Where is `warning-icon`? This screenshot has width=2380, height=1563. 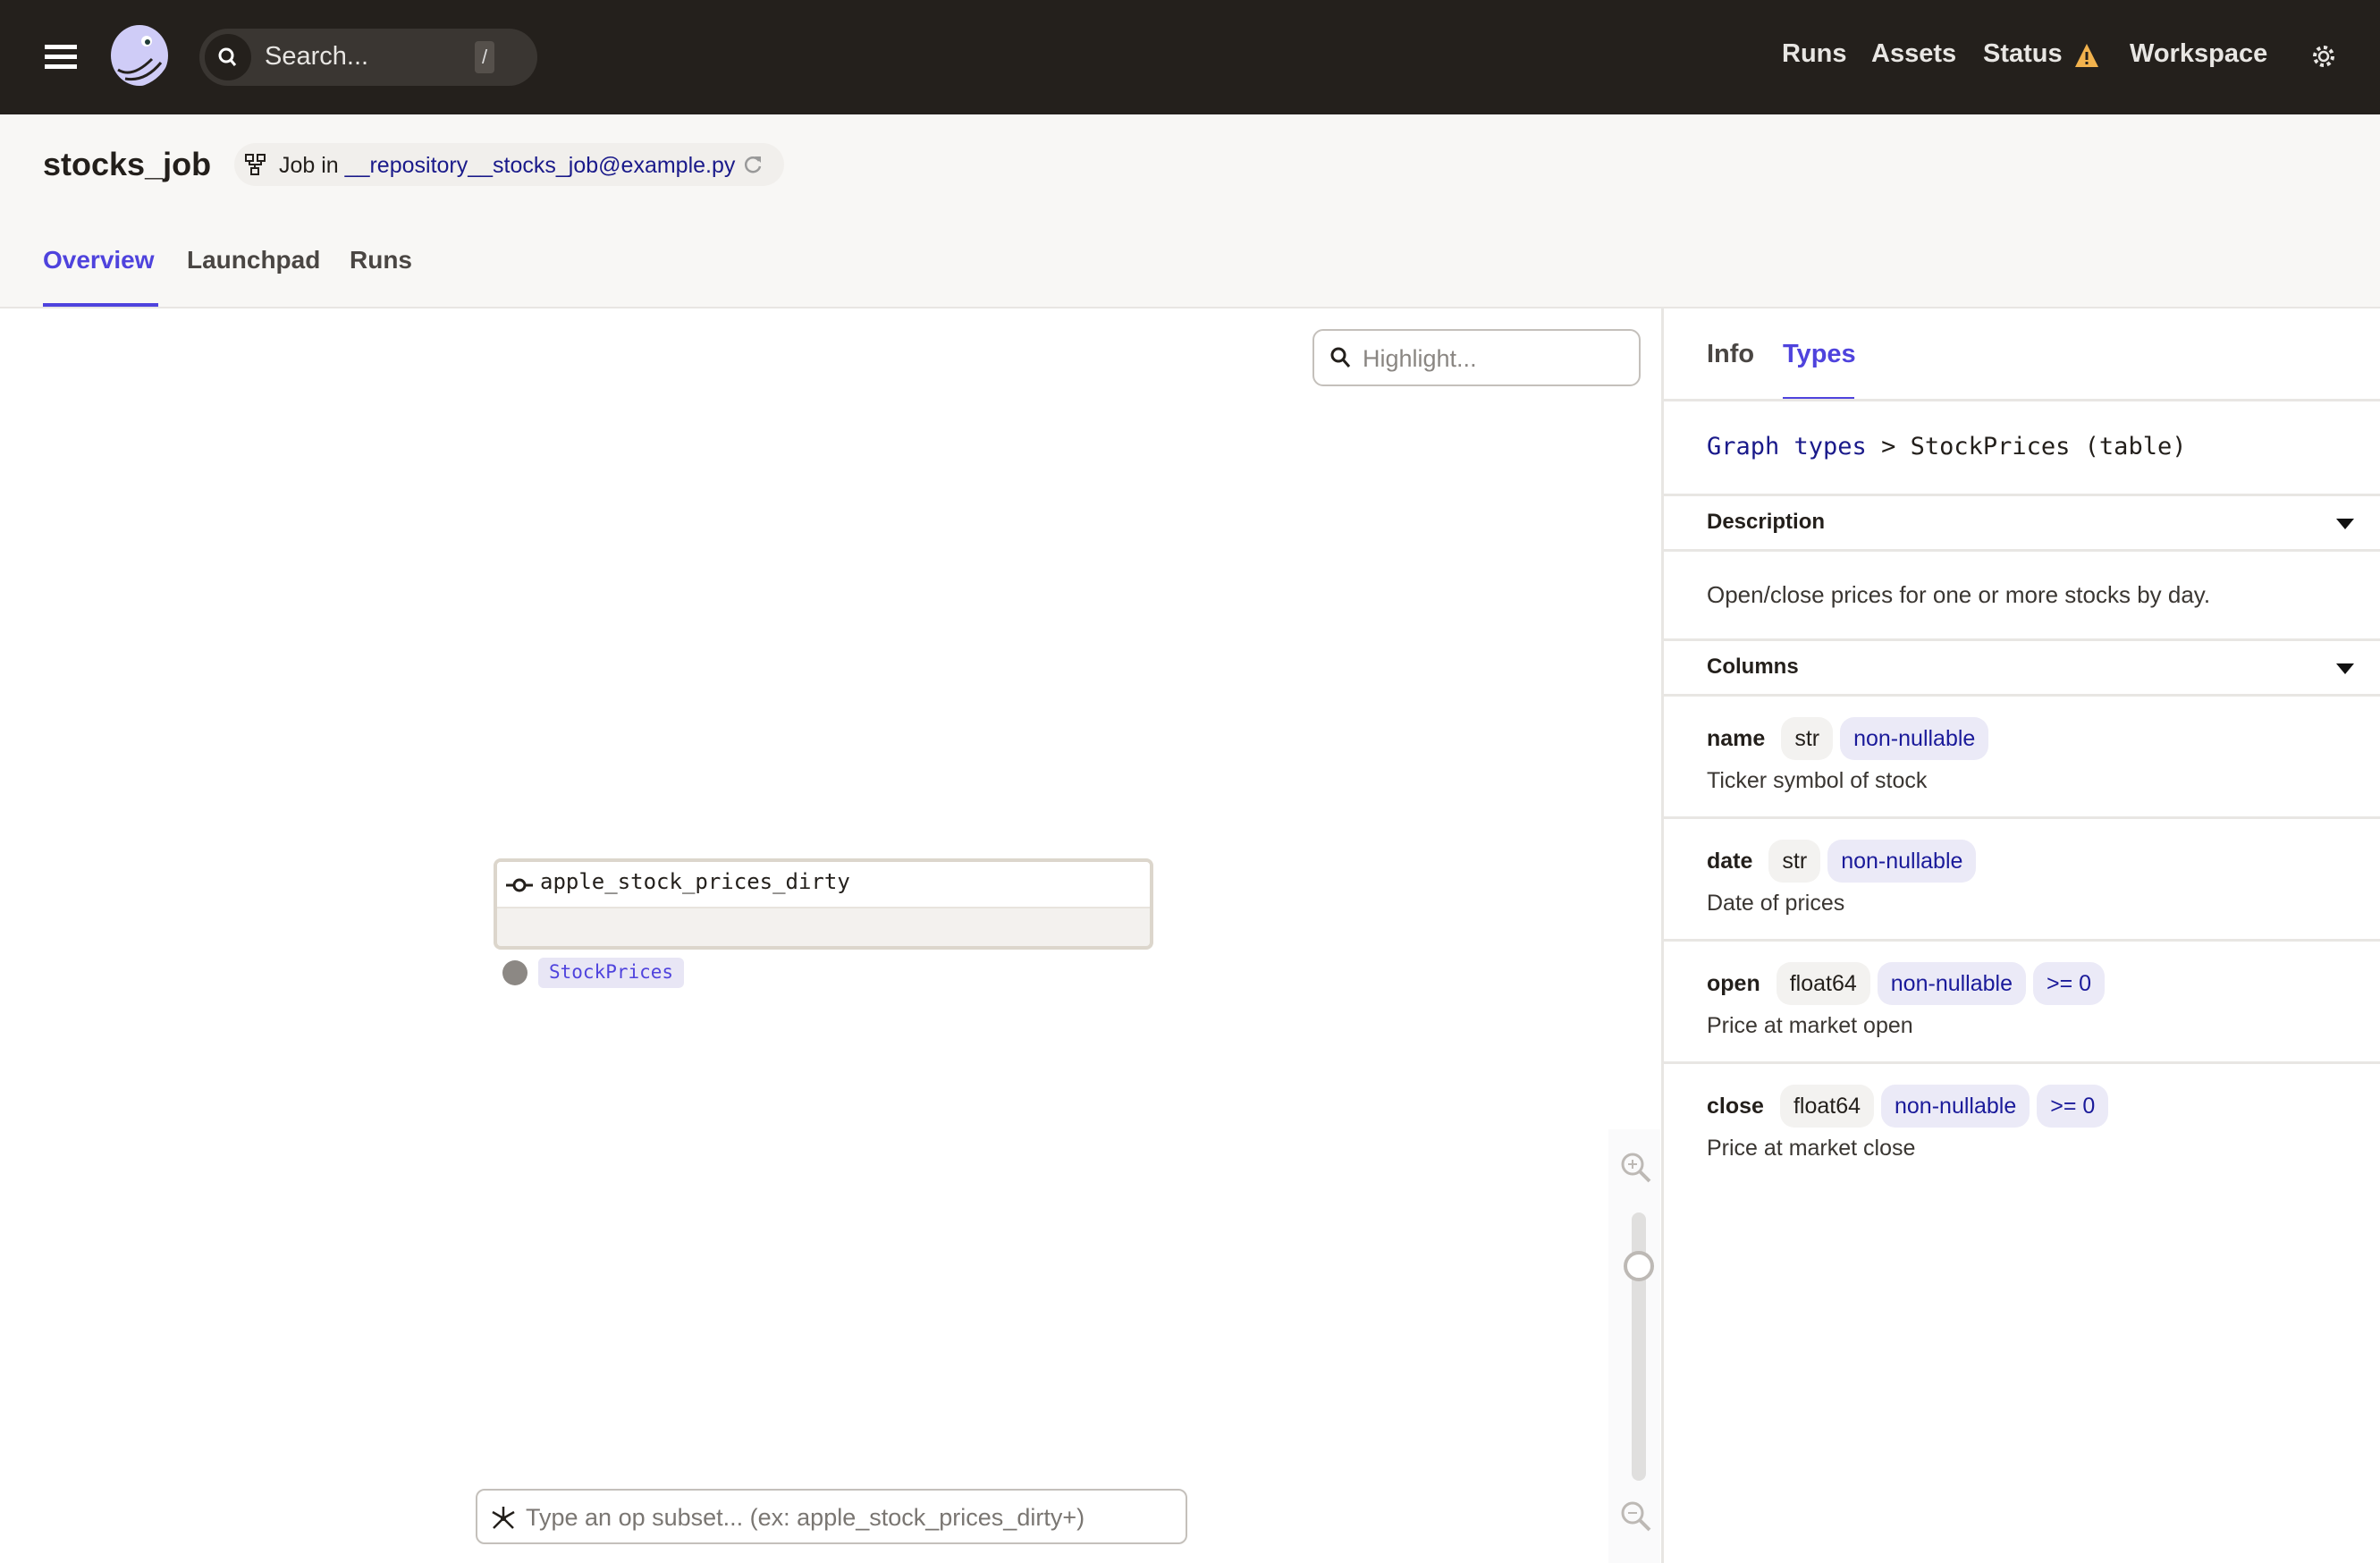 warning-icon is located at coordinates (2086, 55).